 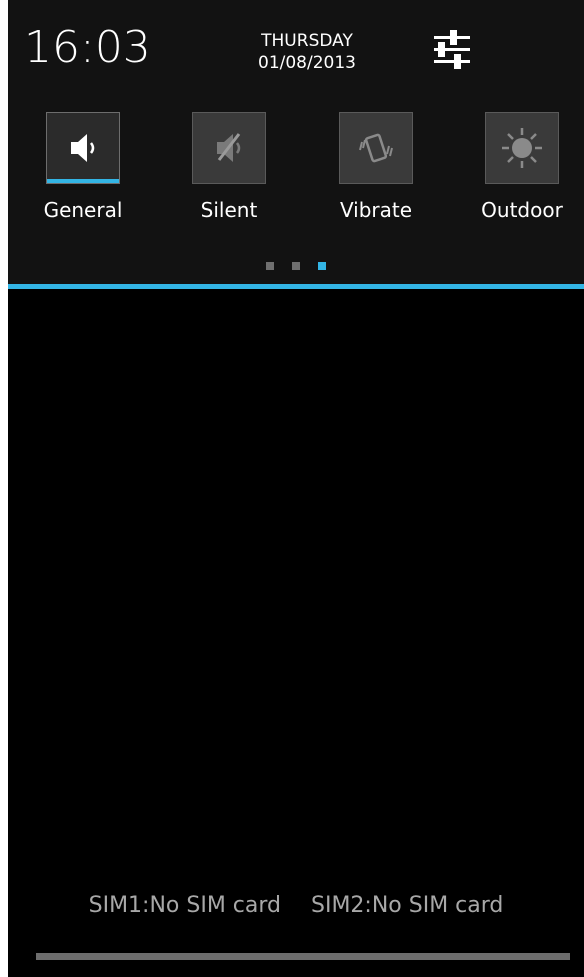 I want to click on profile-vibrate-tile, so click(x=376, y=148).